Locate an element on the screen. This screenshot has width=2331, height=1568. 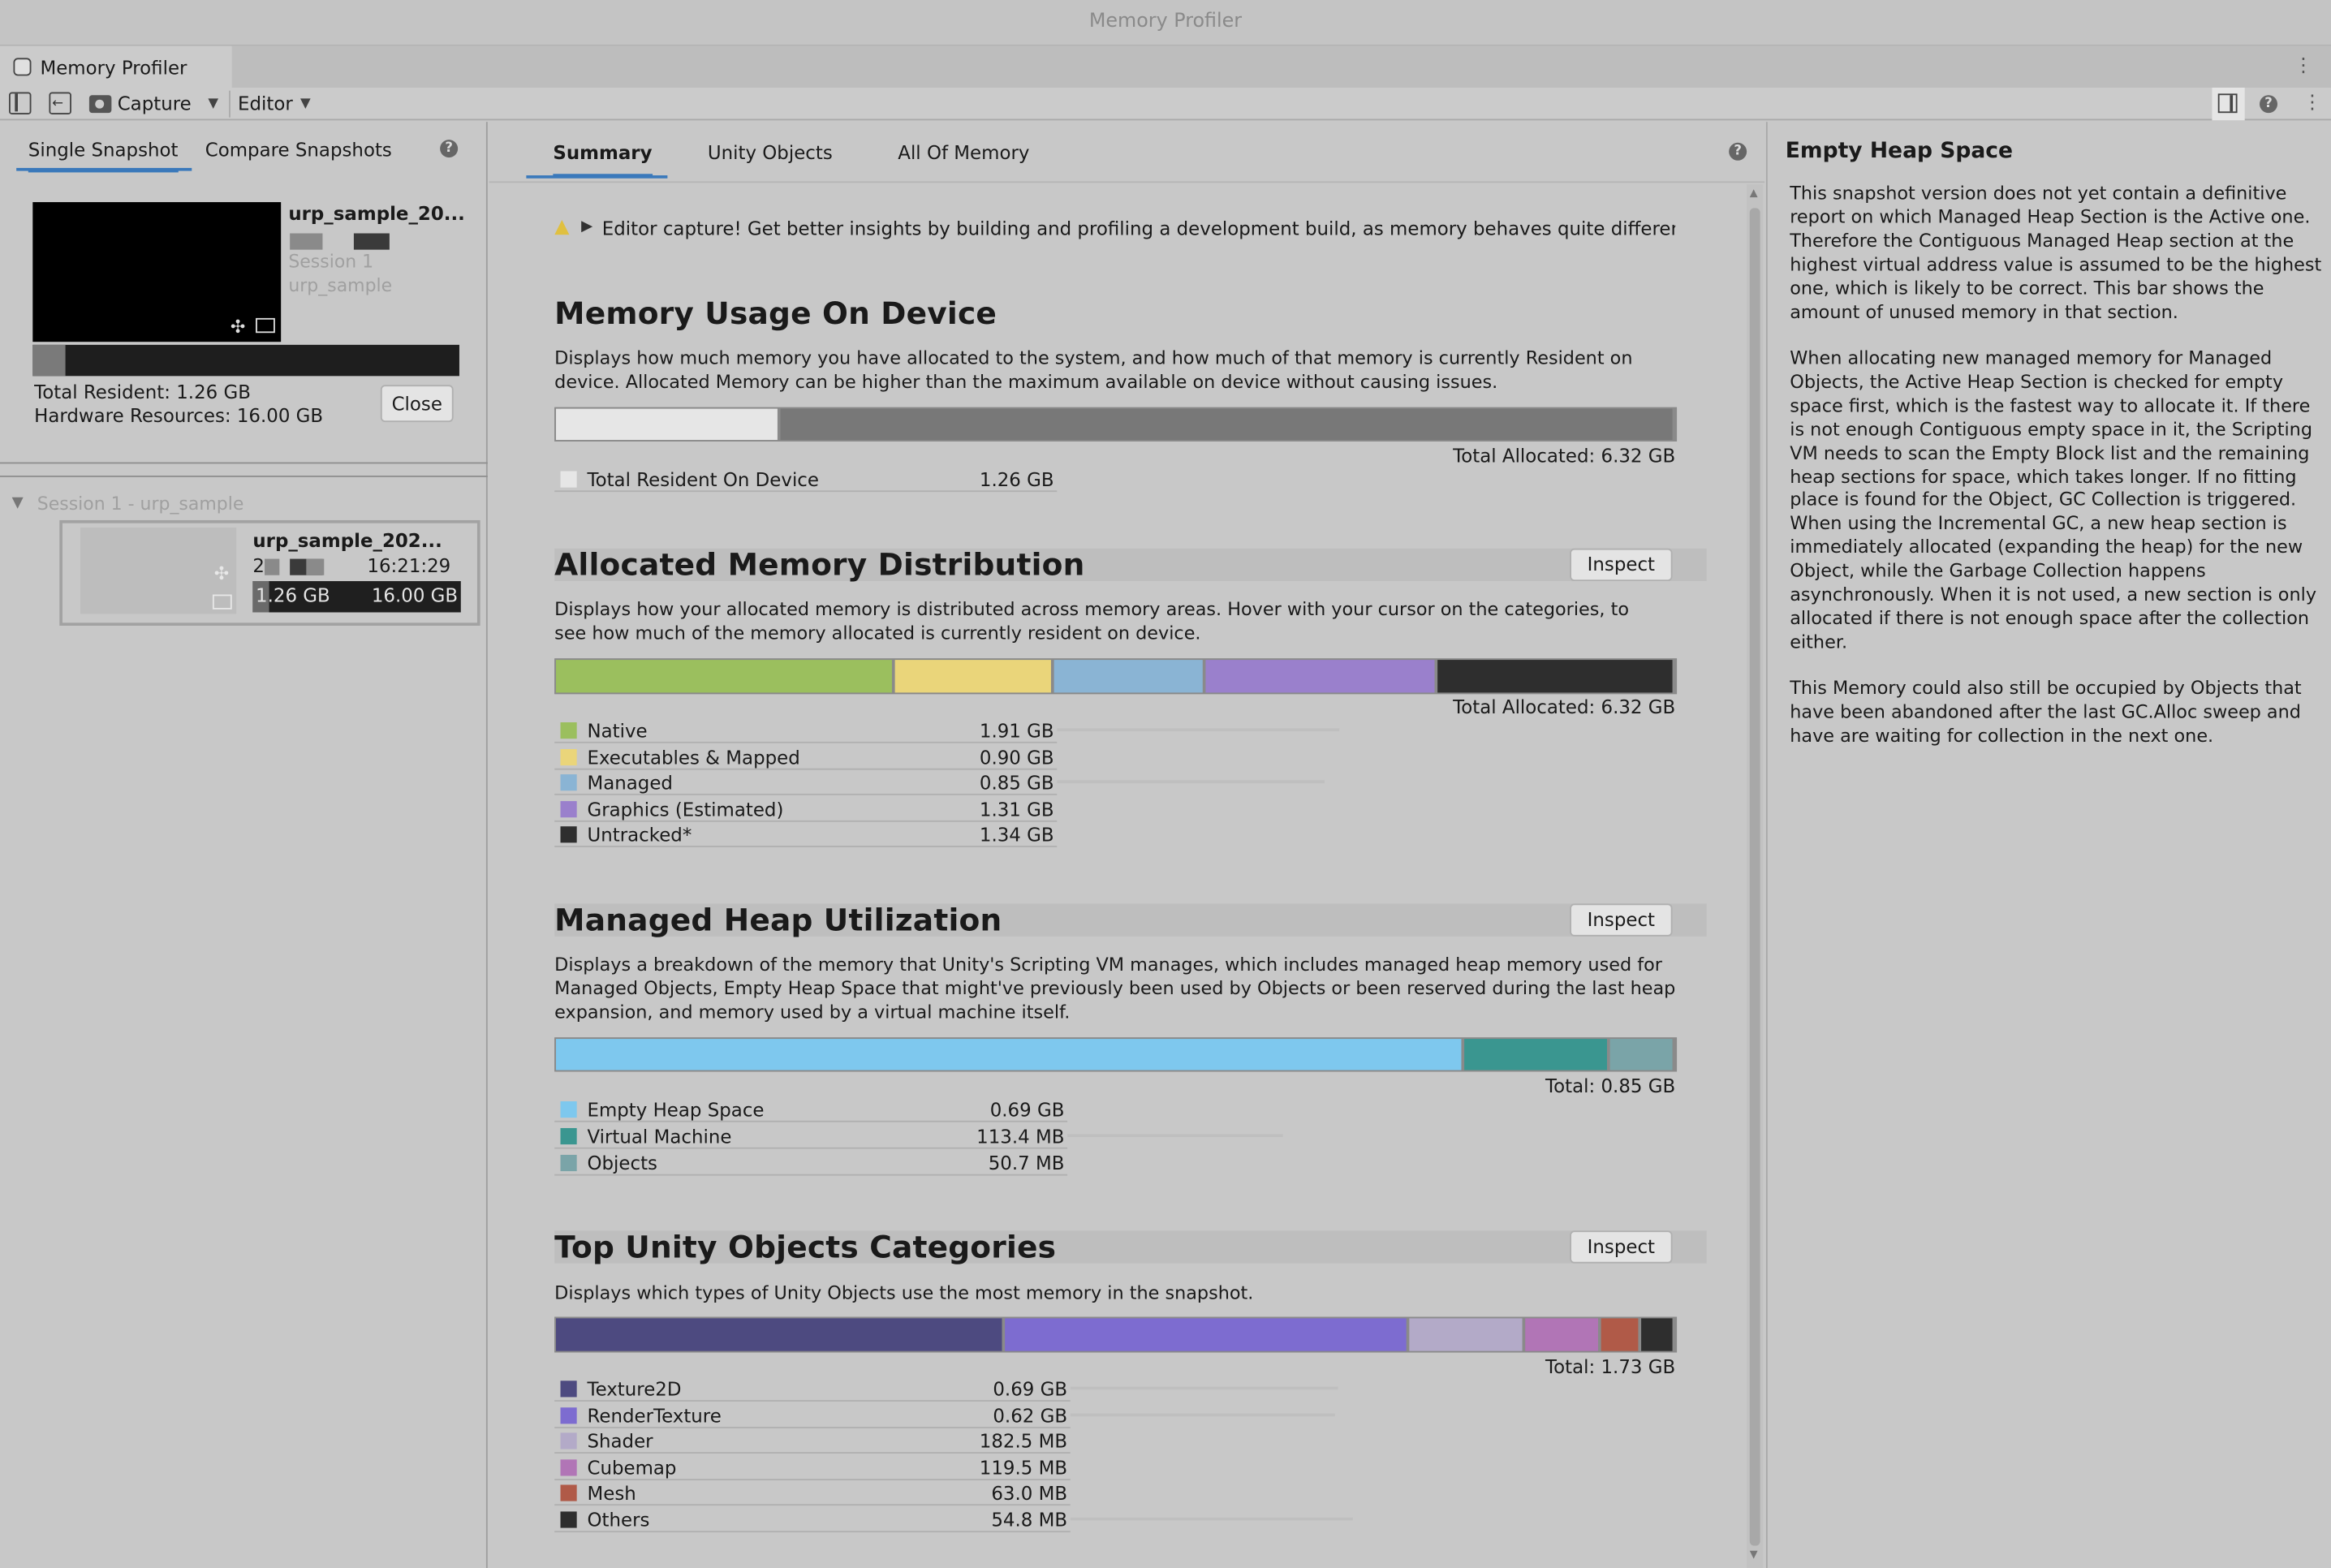
legend-label: Shader is located at coordinates (620, 1442).